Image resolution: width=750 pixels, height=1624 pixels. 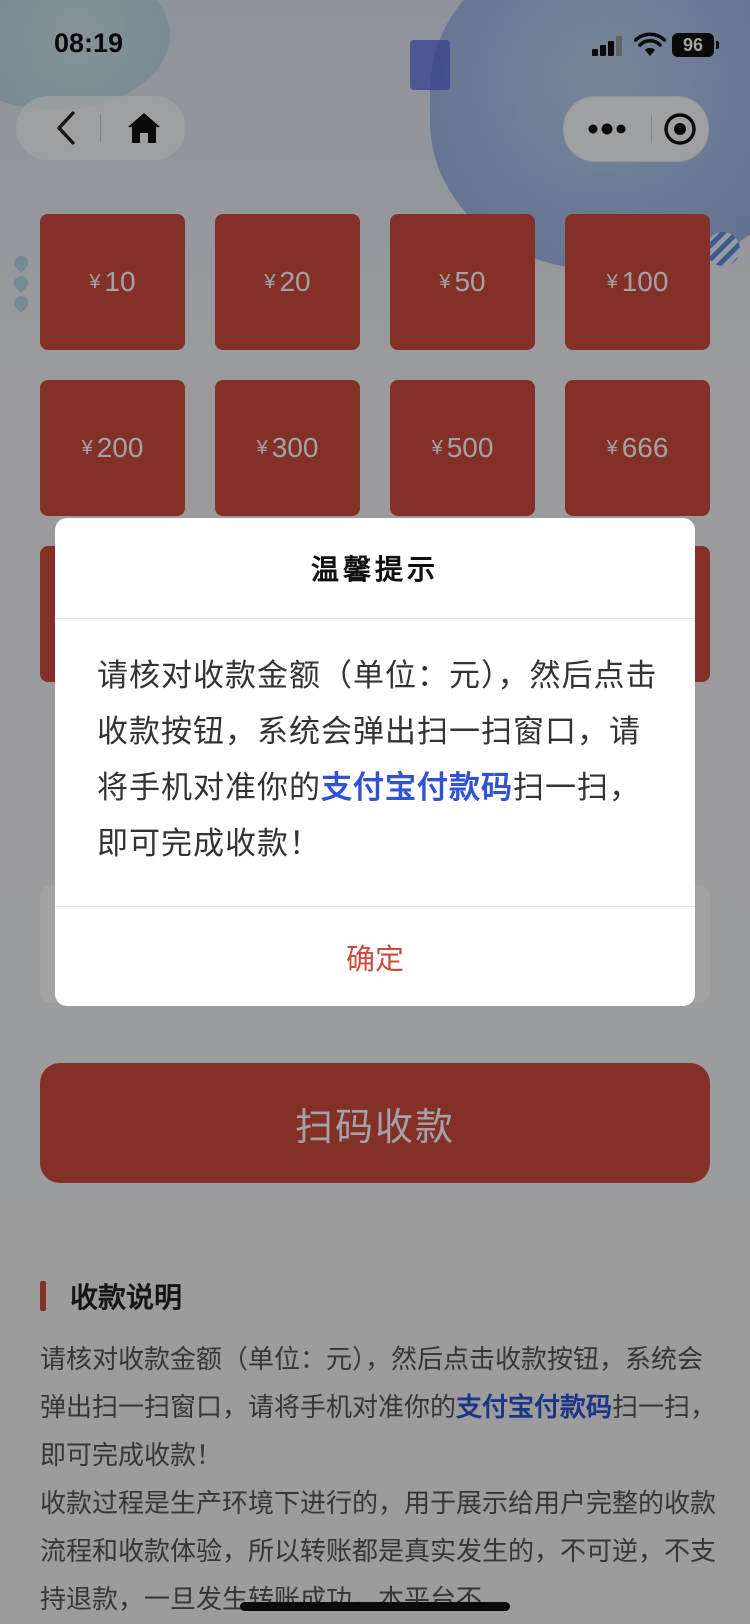 I want to click on dialog-title: 温馨提示, so click(x=374, y=569).